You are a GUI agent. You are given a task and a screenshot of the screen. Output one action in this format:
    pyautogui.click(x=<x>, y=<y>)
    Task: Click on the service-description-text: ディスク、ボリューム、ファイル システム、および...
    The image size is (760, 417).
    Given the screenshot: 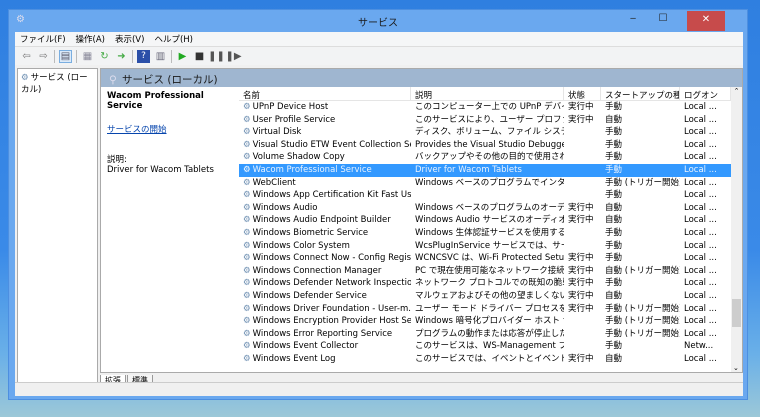 What is the action you would take?
    pyautogui.click(x=489, y=132)
    